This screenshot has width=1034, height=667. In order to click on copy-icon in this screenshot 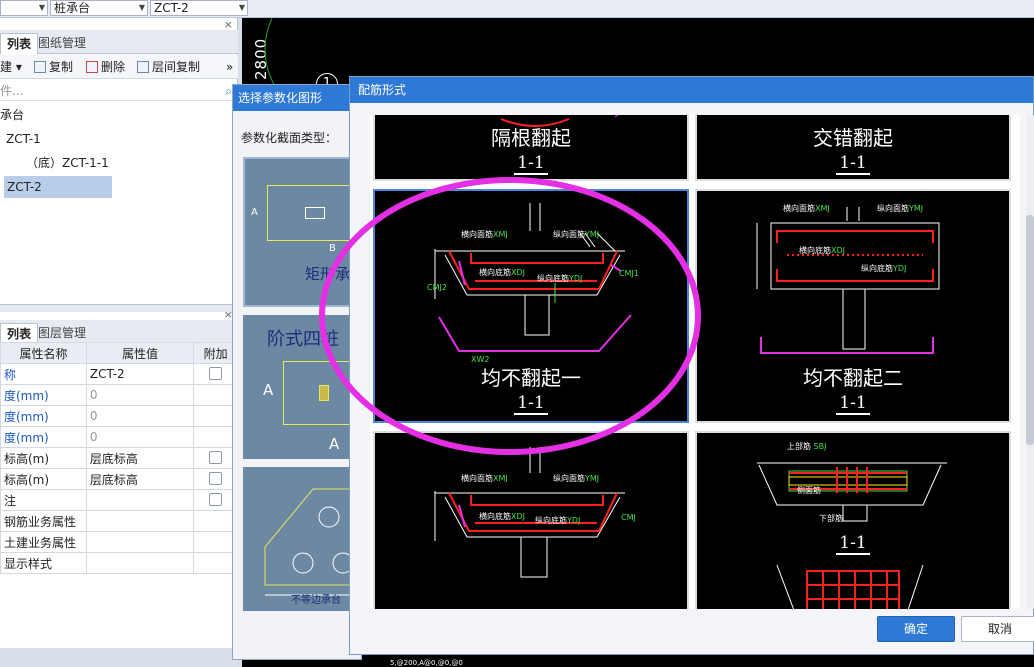, I will do `click(40, 67)`.